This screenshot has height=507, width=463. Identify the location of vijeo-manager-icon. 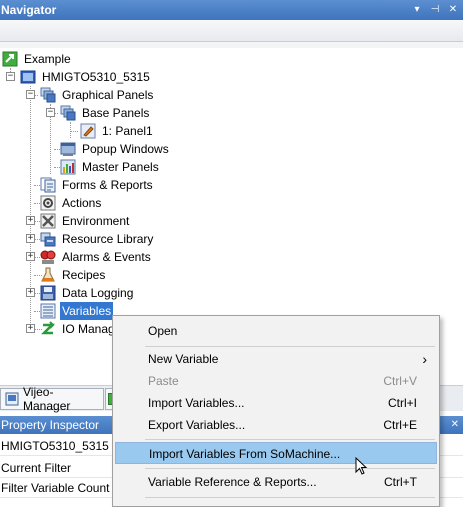
(12, 399).